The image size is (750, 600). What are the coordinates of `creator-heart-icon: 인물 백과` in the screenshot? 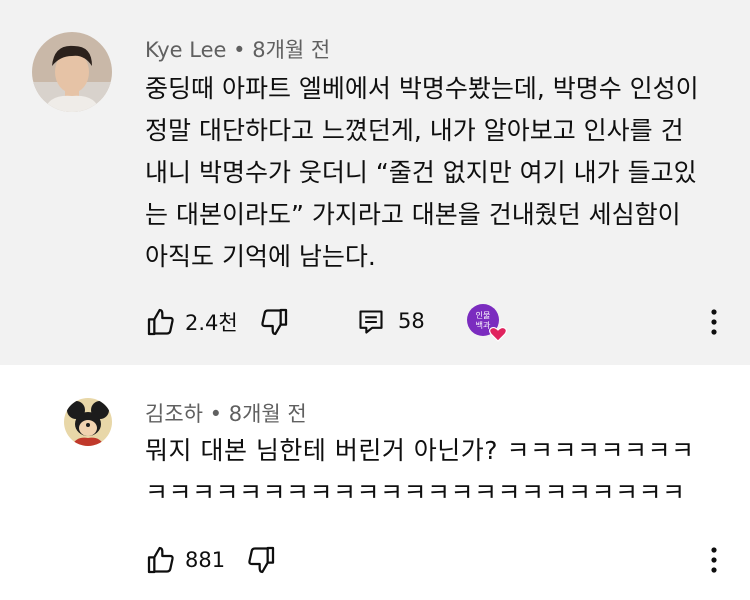 It's located at (488, 323).